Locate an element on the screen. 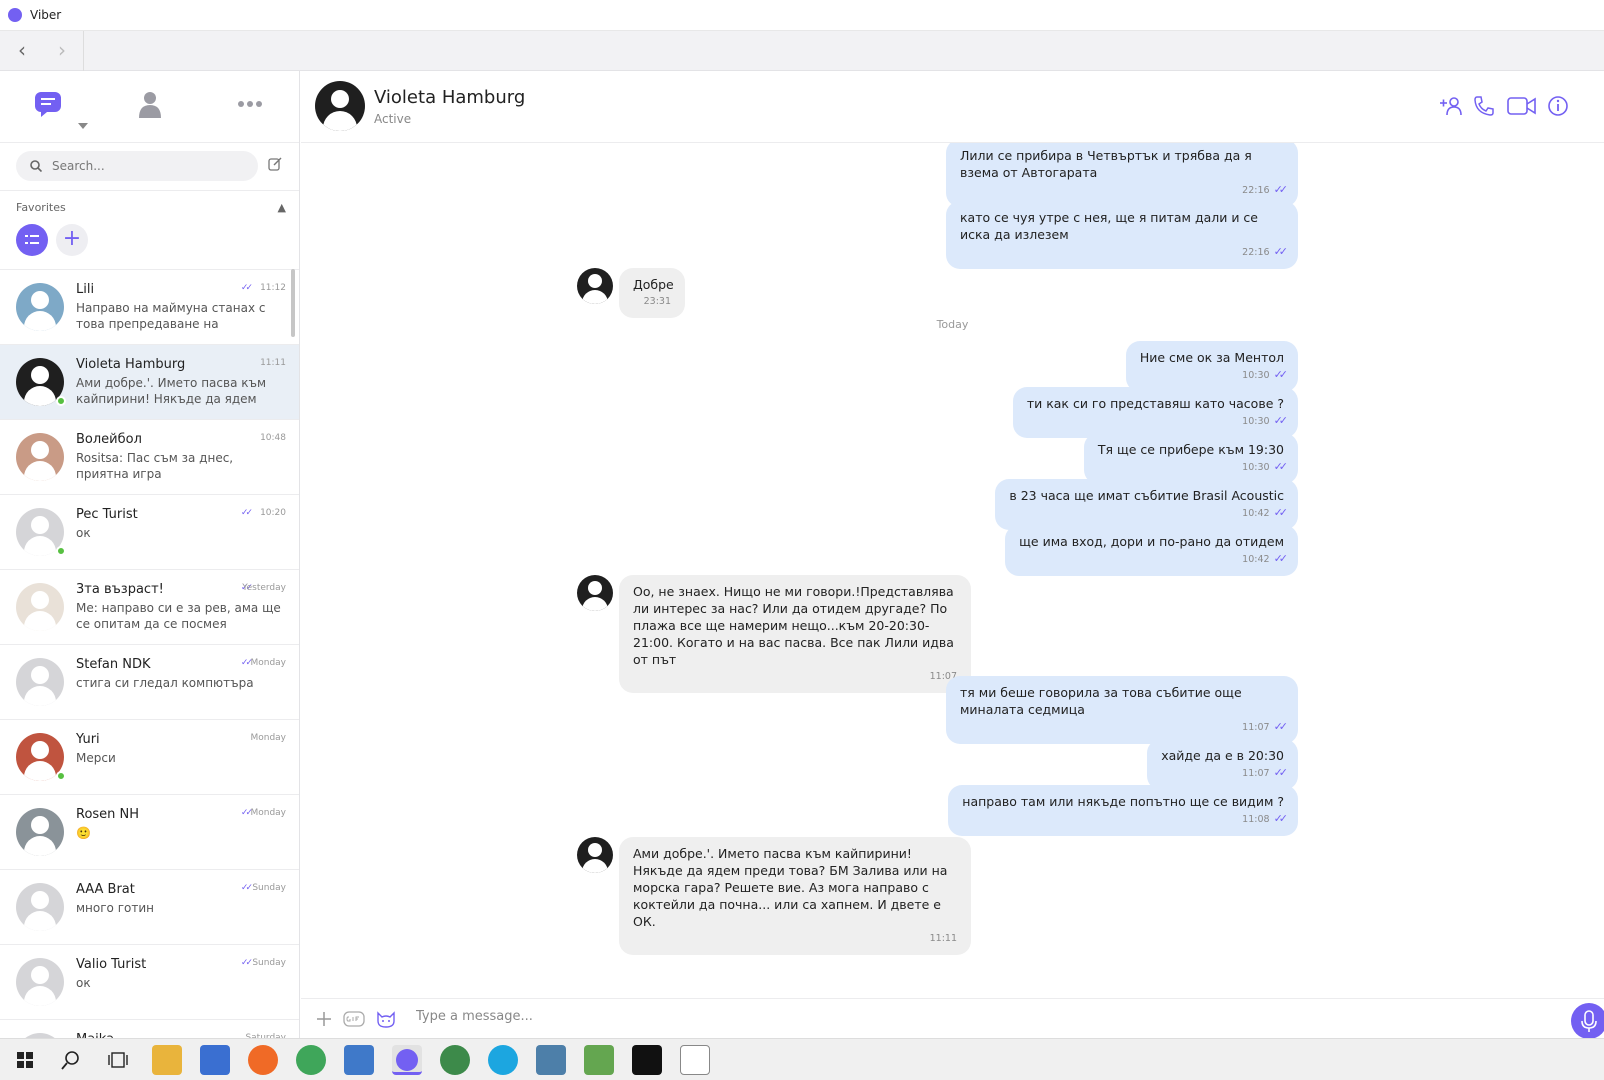 The image size is (1604, 1080). more-icon is located at coordinates (250, 104).